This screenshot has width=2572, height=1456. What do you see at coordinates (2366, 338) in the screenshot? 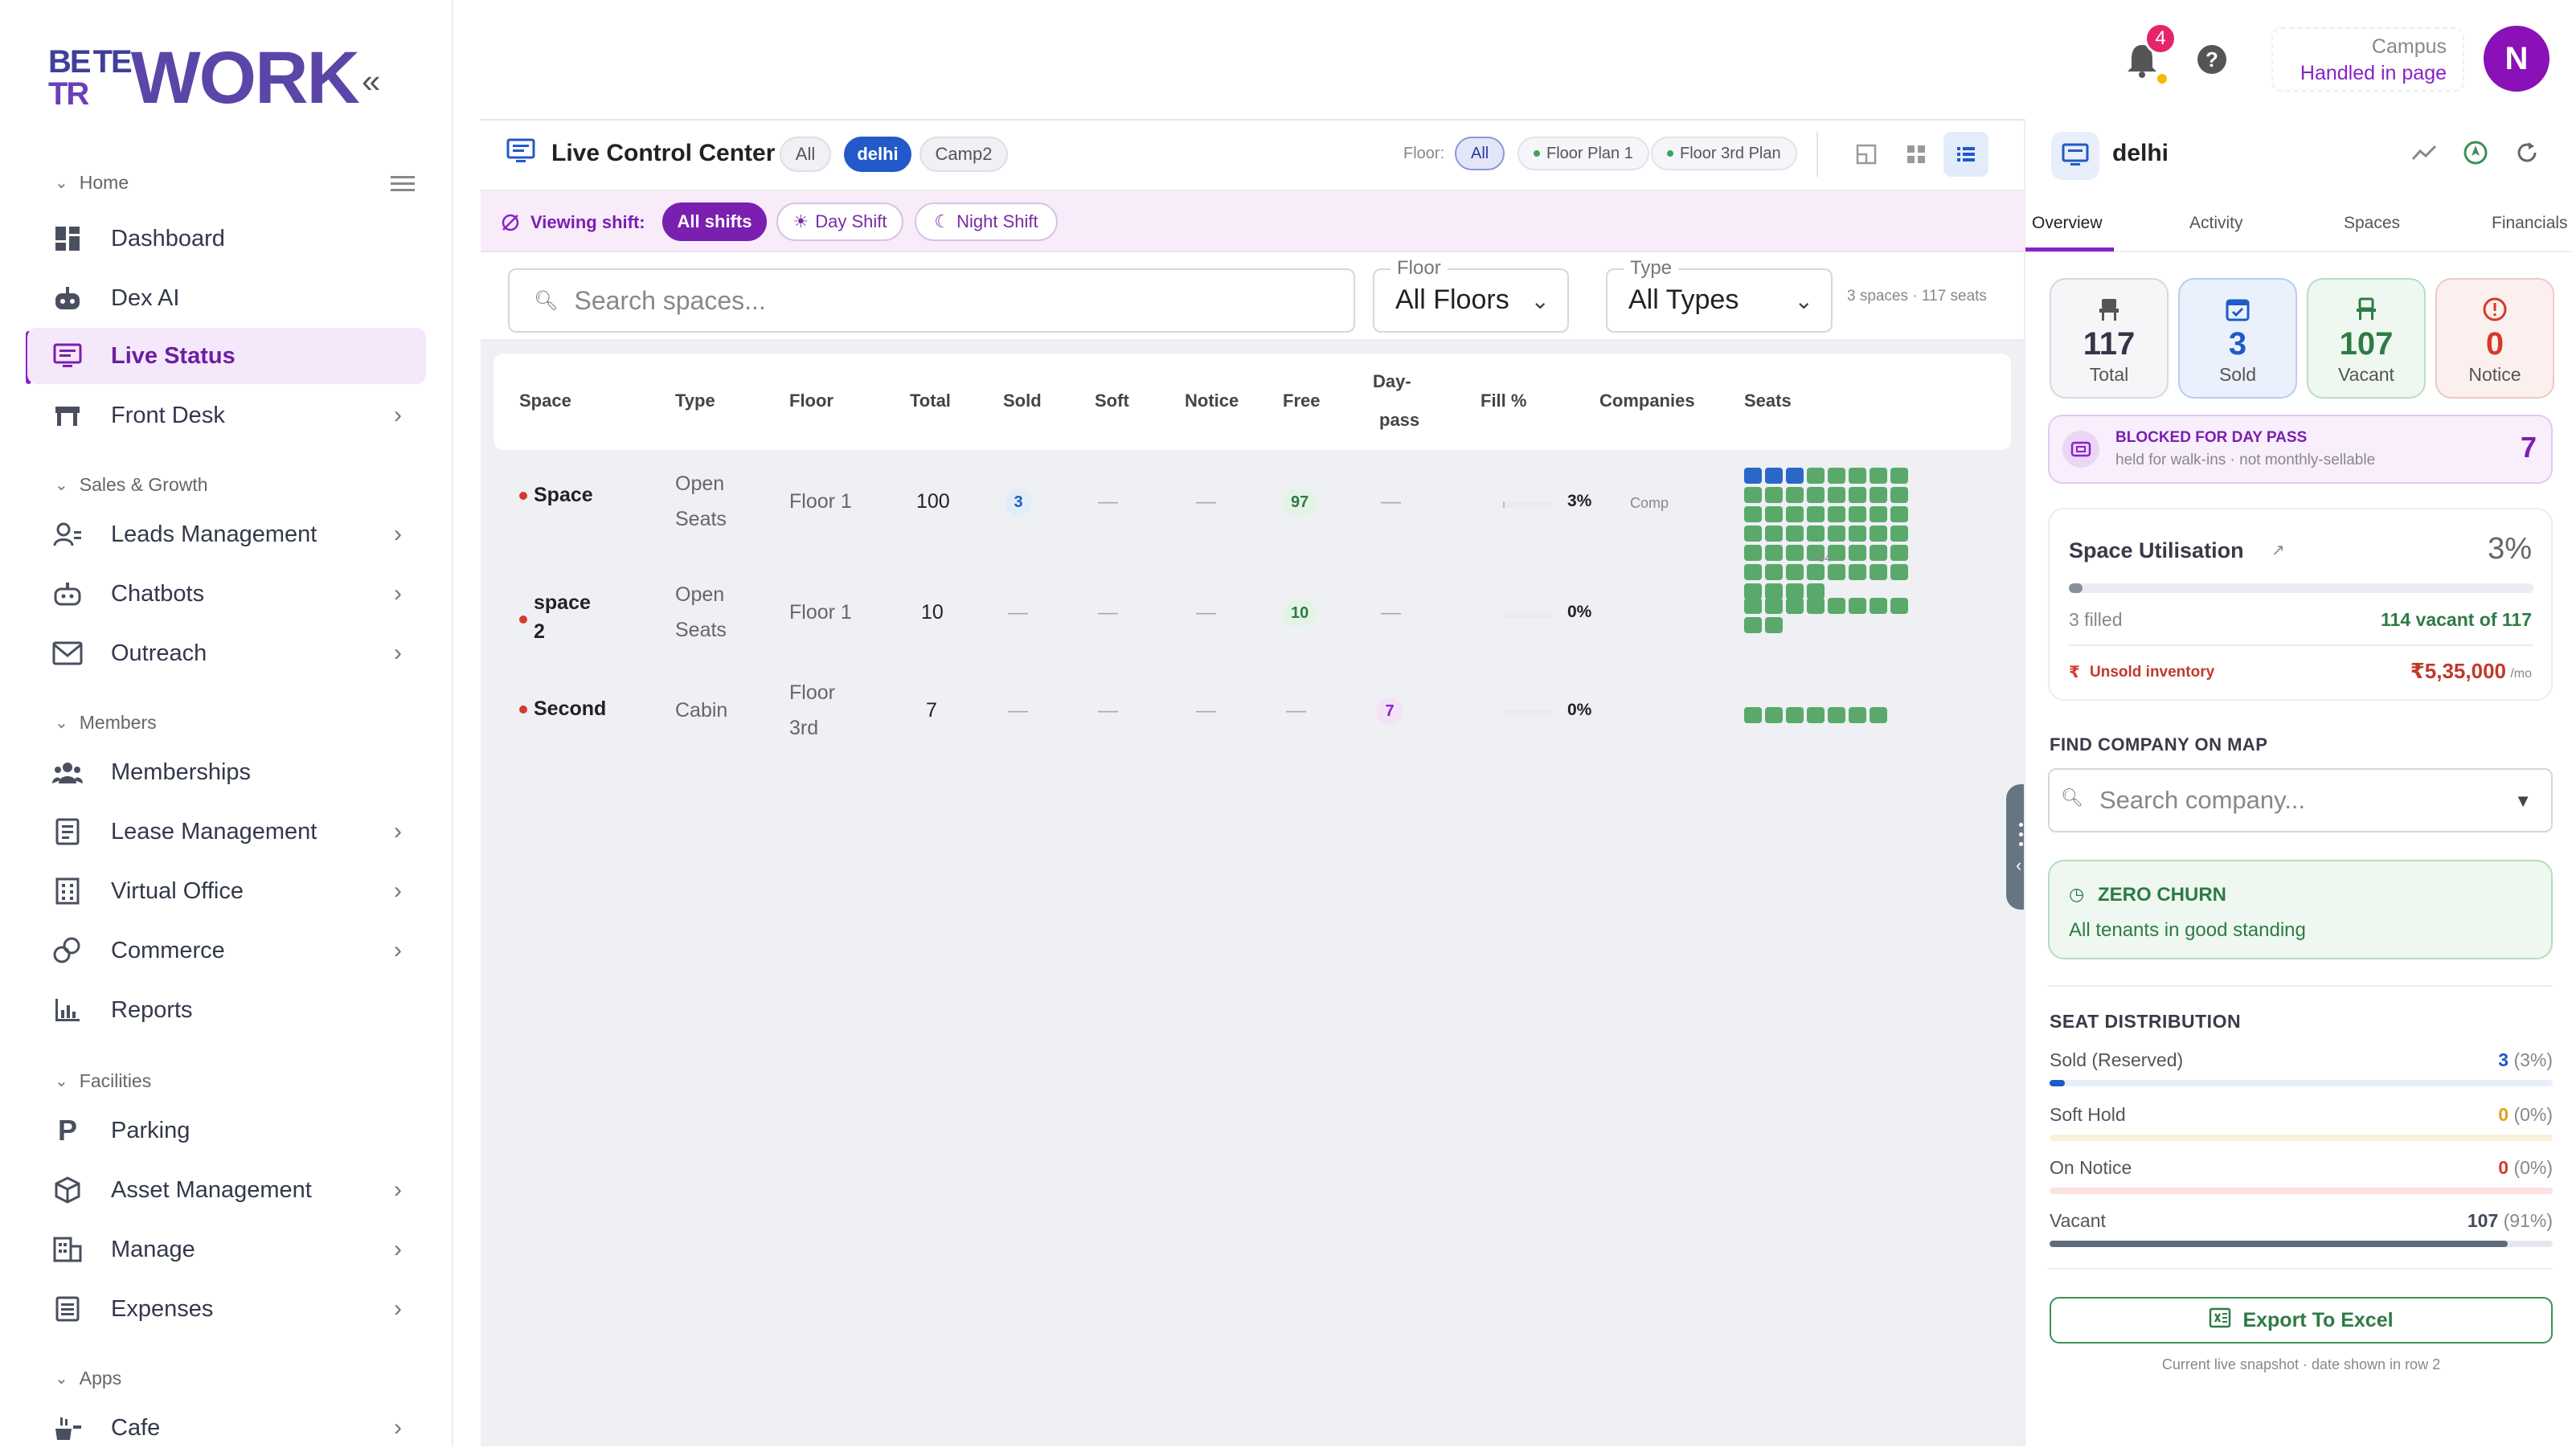
I see `stat-vacant: 107 Vacant` at bounding box center [2366, 338].